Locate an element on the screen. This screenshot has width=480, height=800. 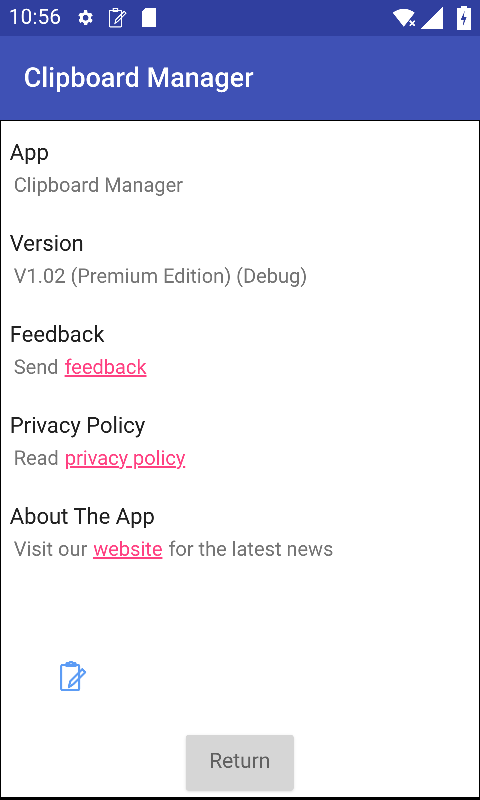
section-title: Version is located at coordinates (47, 245).